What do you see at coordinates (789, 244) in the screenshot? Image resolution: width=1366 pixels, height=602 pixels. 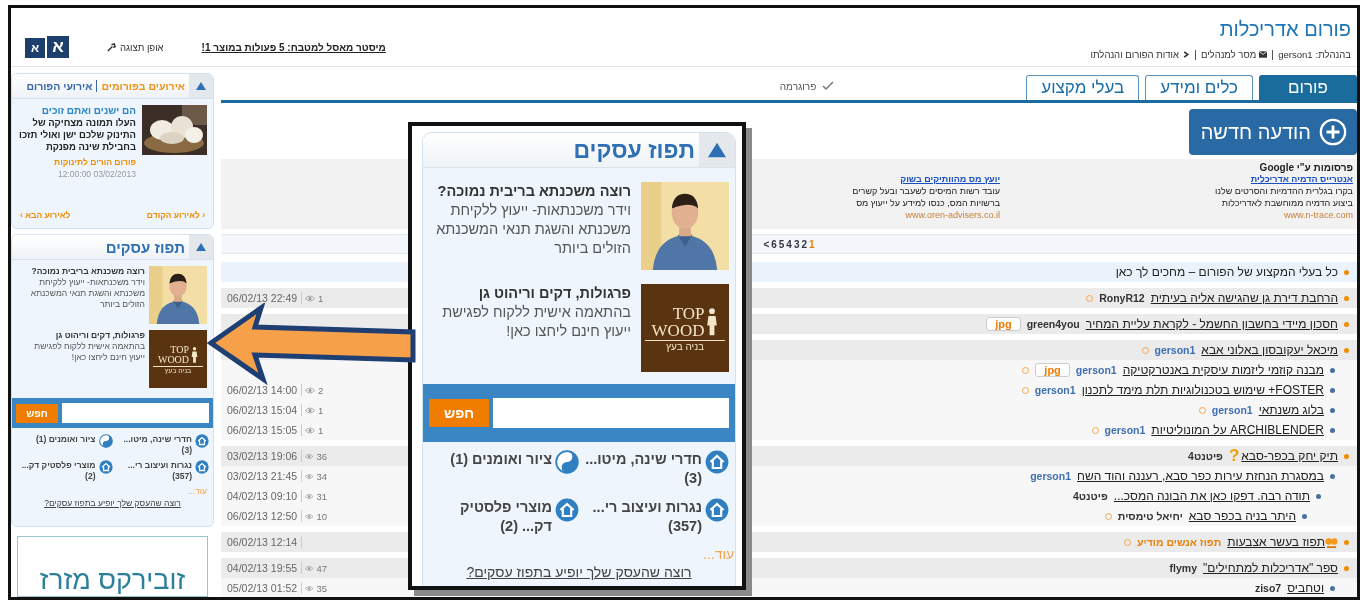 I see `page-link: 4` at bounding box center [789, 244].